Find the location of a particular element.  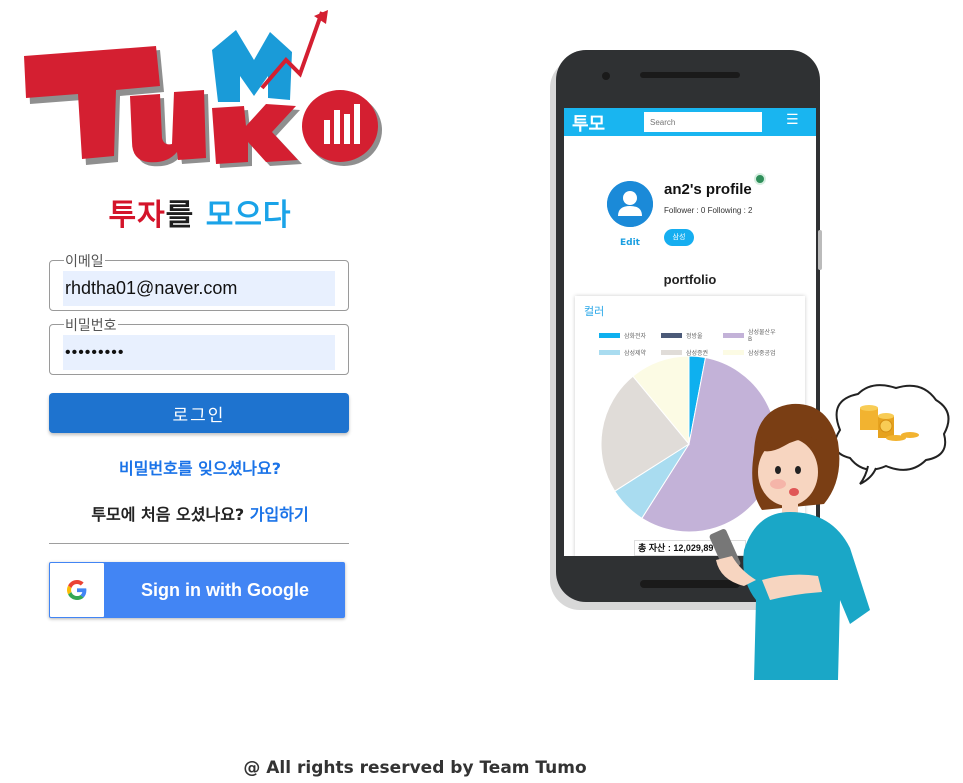

app-header: 투모 ☰ is located at coordinates (690, 122).